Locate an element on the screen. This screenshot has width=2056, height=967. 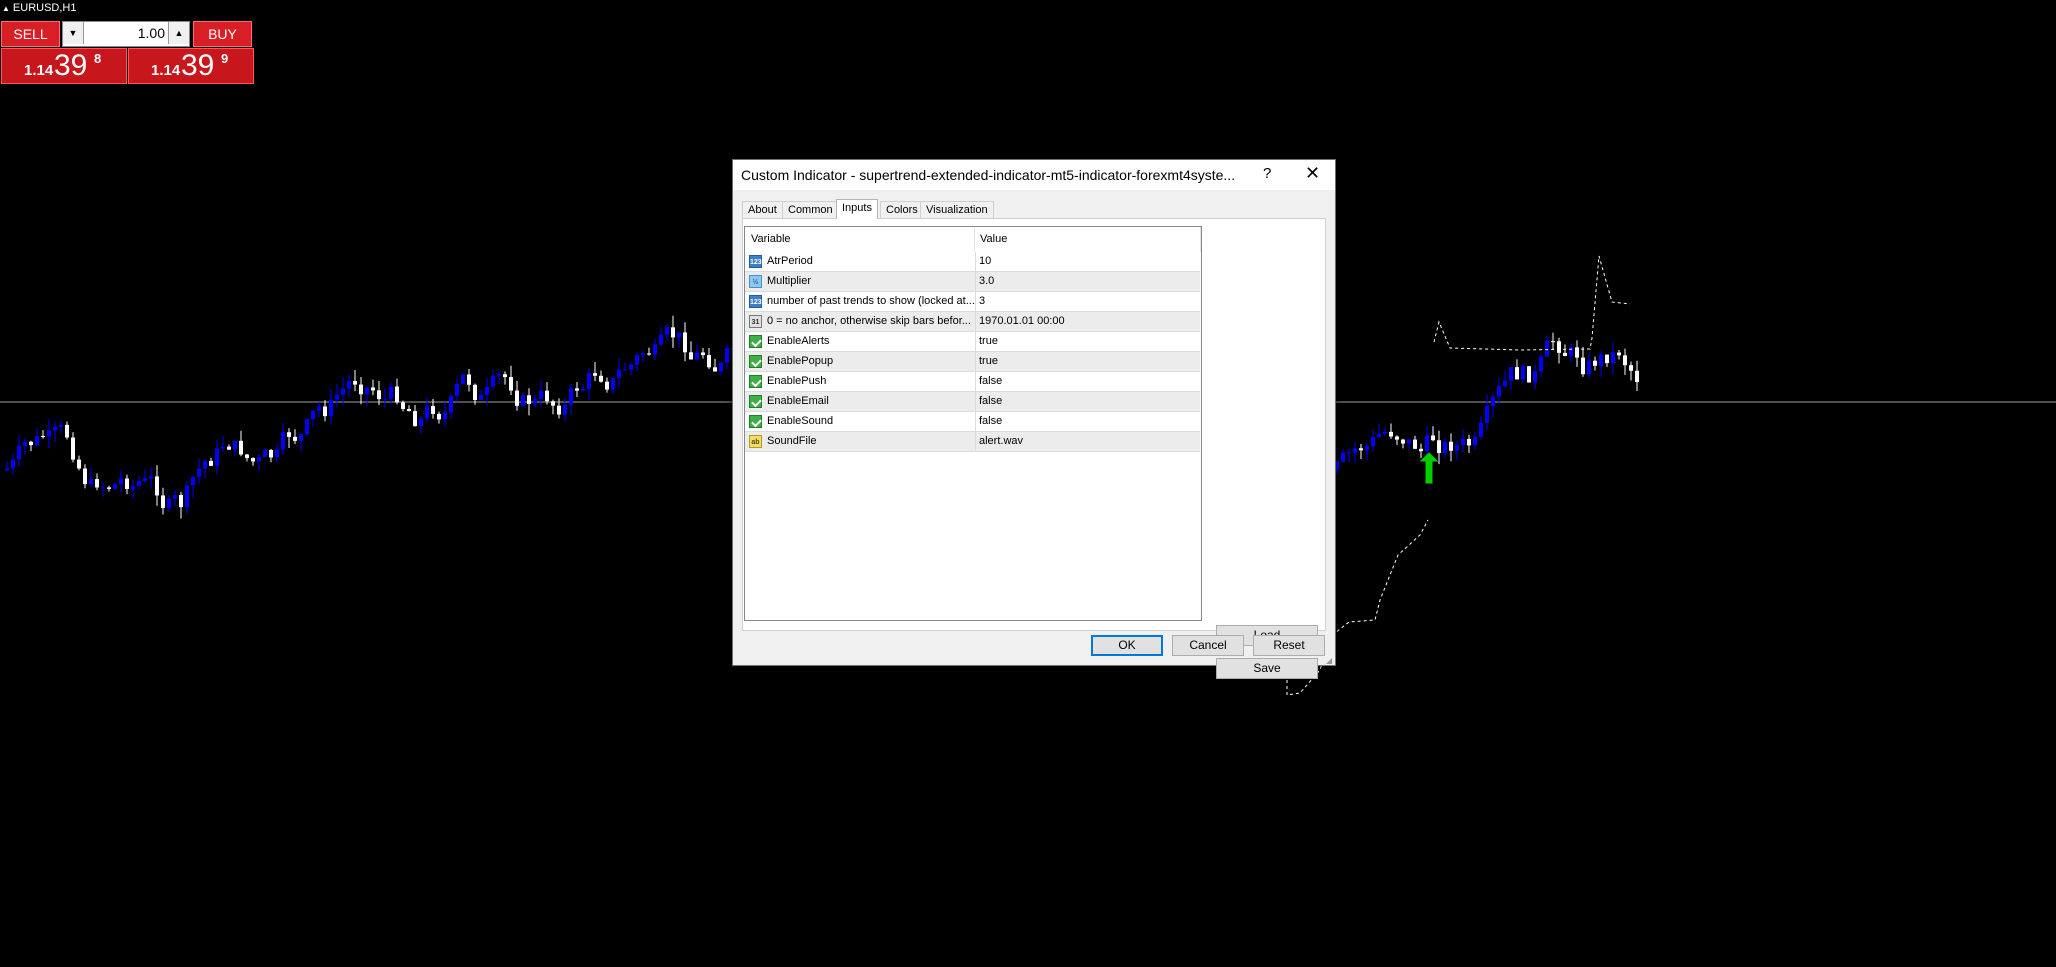
variable-name: EnablePush is located at coordinates (797, 381).